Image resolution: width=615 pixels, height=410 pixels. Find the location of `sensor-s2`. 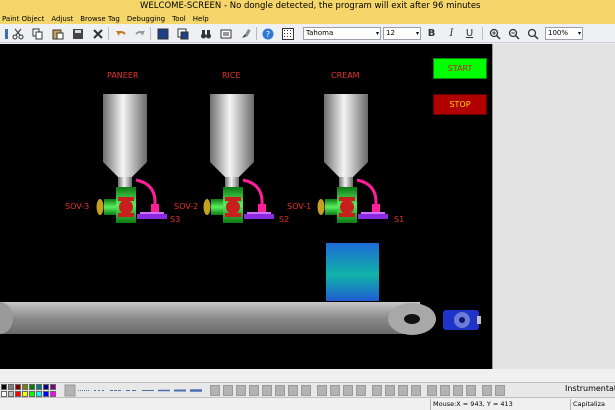

sensor-s2 is located at coordinates (258, 198).